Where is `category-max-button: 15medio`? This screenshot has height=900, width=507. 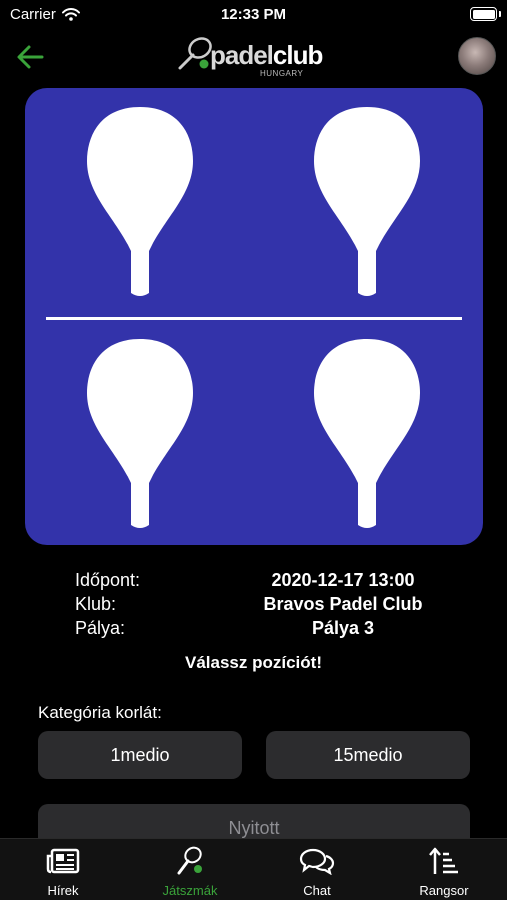 category-max-button: 15medio is located at coordinates (368, 755).